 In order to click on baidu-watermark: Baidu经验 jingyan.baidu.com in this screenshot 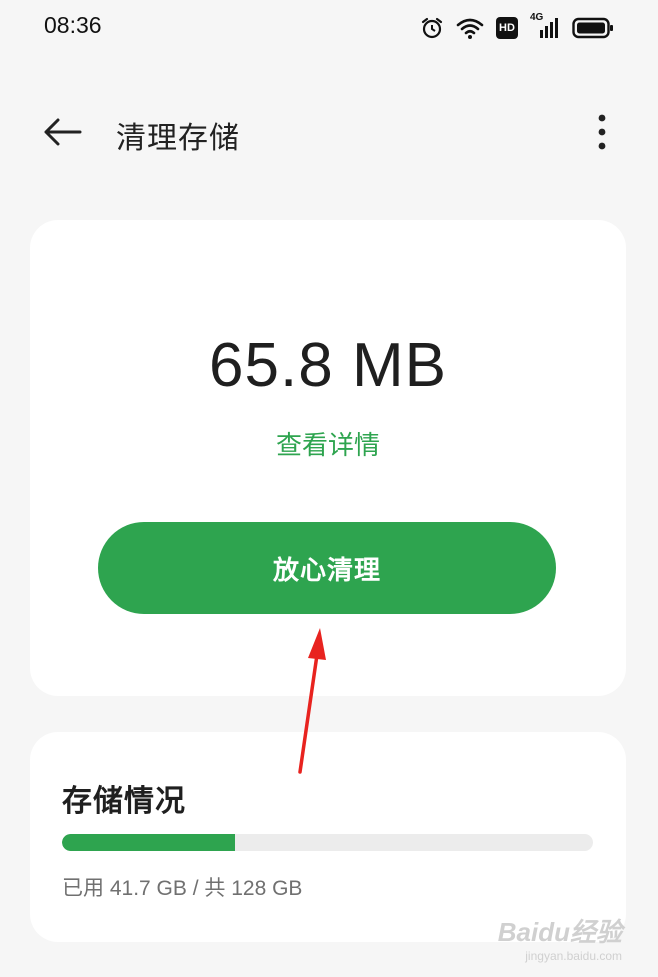, I will do `click(560, 937)`.